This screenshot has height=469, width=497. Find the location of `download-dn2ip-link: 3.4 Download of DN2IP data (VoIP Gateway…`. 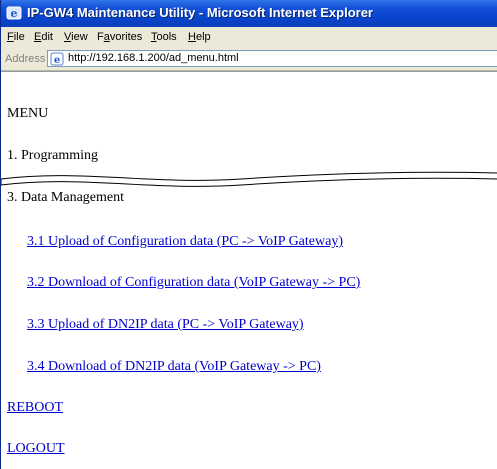

download-dn2ip-link: 3.4 Download of DN2IP data (VoIP Gateway… is located at coordinates (174, 367).